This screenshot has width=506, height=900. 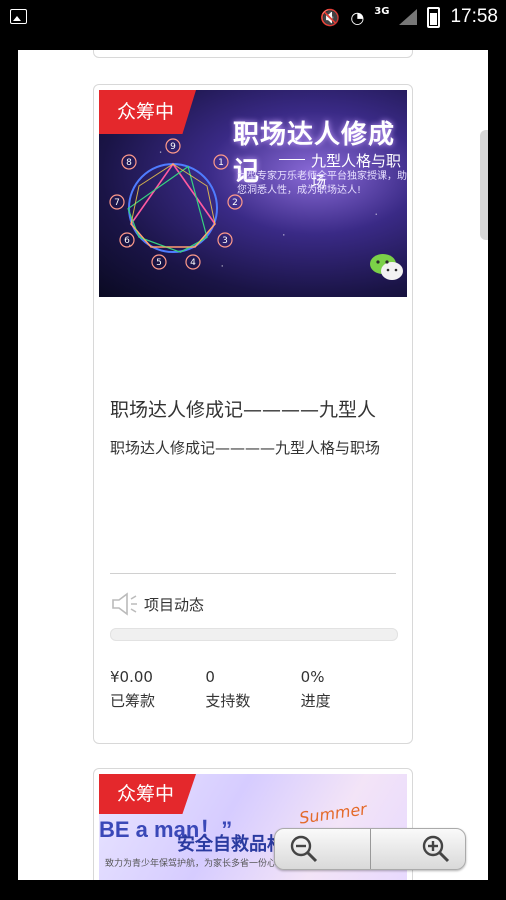 What do you see at coordinates (254, 634) in the screenshot?
I see `funding-progress-bar` at bounding box center [254, 634].